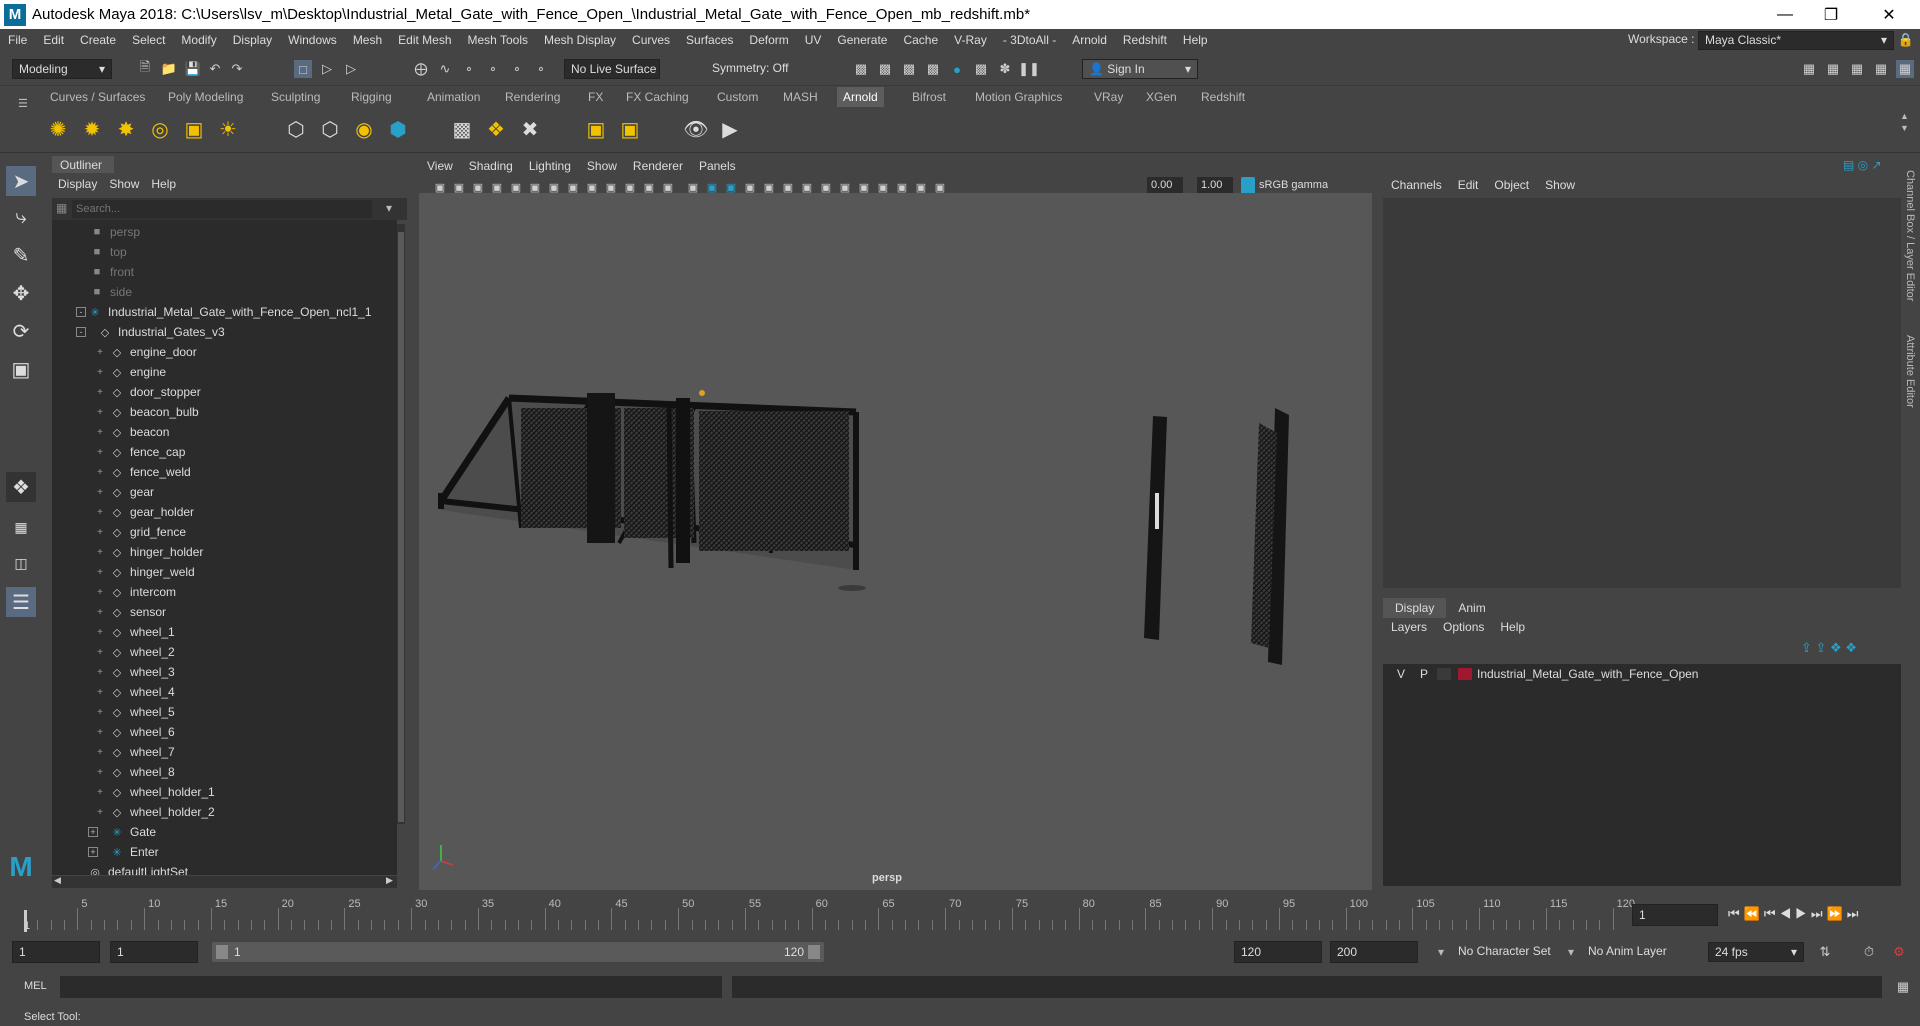 This screenshot has height=1026, width=1920. What do you see at coordinates (860, 97) in the screenshot?
I see `shelf-tab-arnold: Arnold` at bounding box center [860, 97].